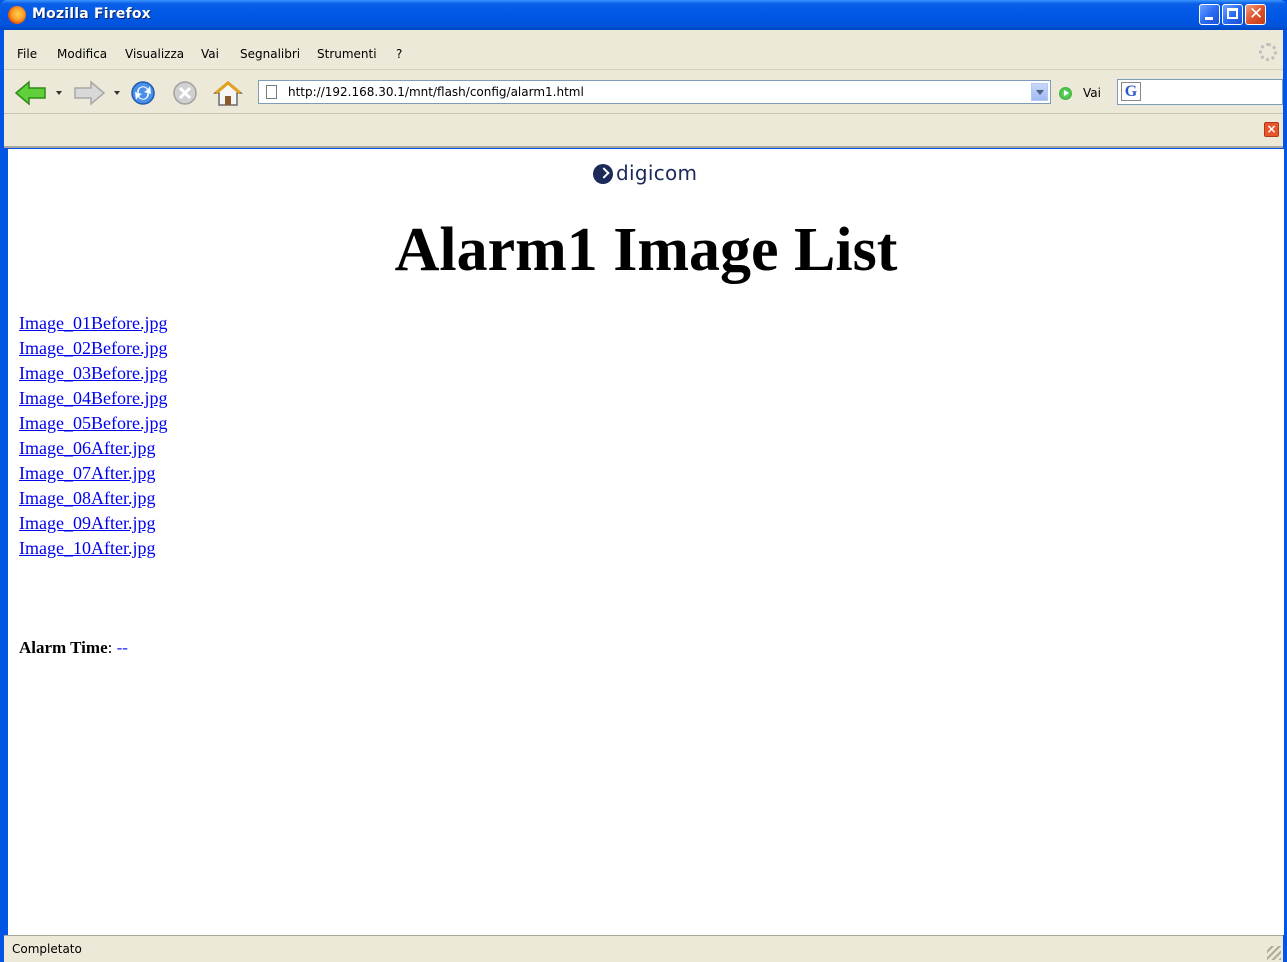 The height and width of the screenshot is (962, 1287). What do you see at coordinates (643, 948) in the screenshot?
I see `status-bar: Completato` at bounding box center [643, 948].